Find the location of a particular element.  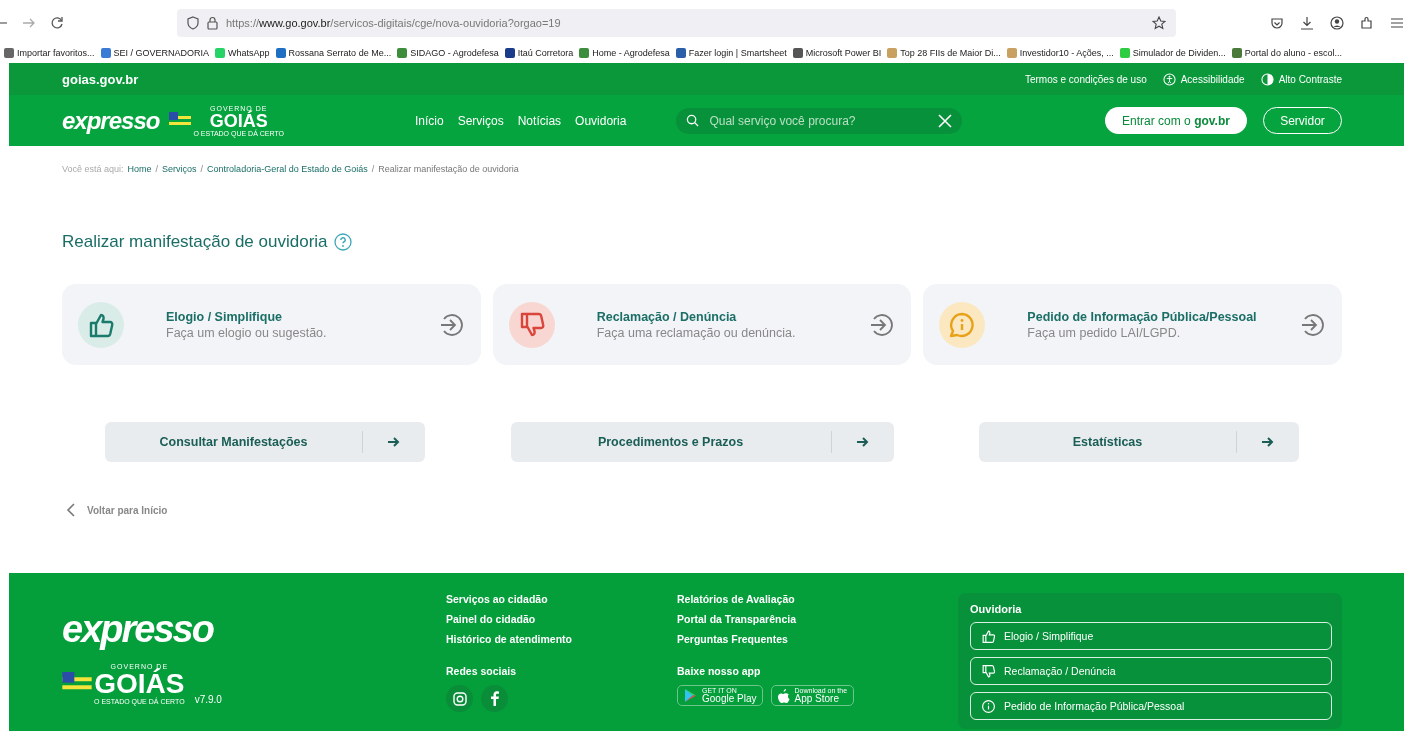

top-link: Termos e condições de uso is located at coordinates (1085, 79).